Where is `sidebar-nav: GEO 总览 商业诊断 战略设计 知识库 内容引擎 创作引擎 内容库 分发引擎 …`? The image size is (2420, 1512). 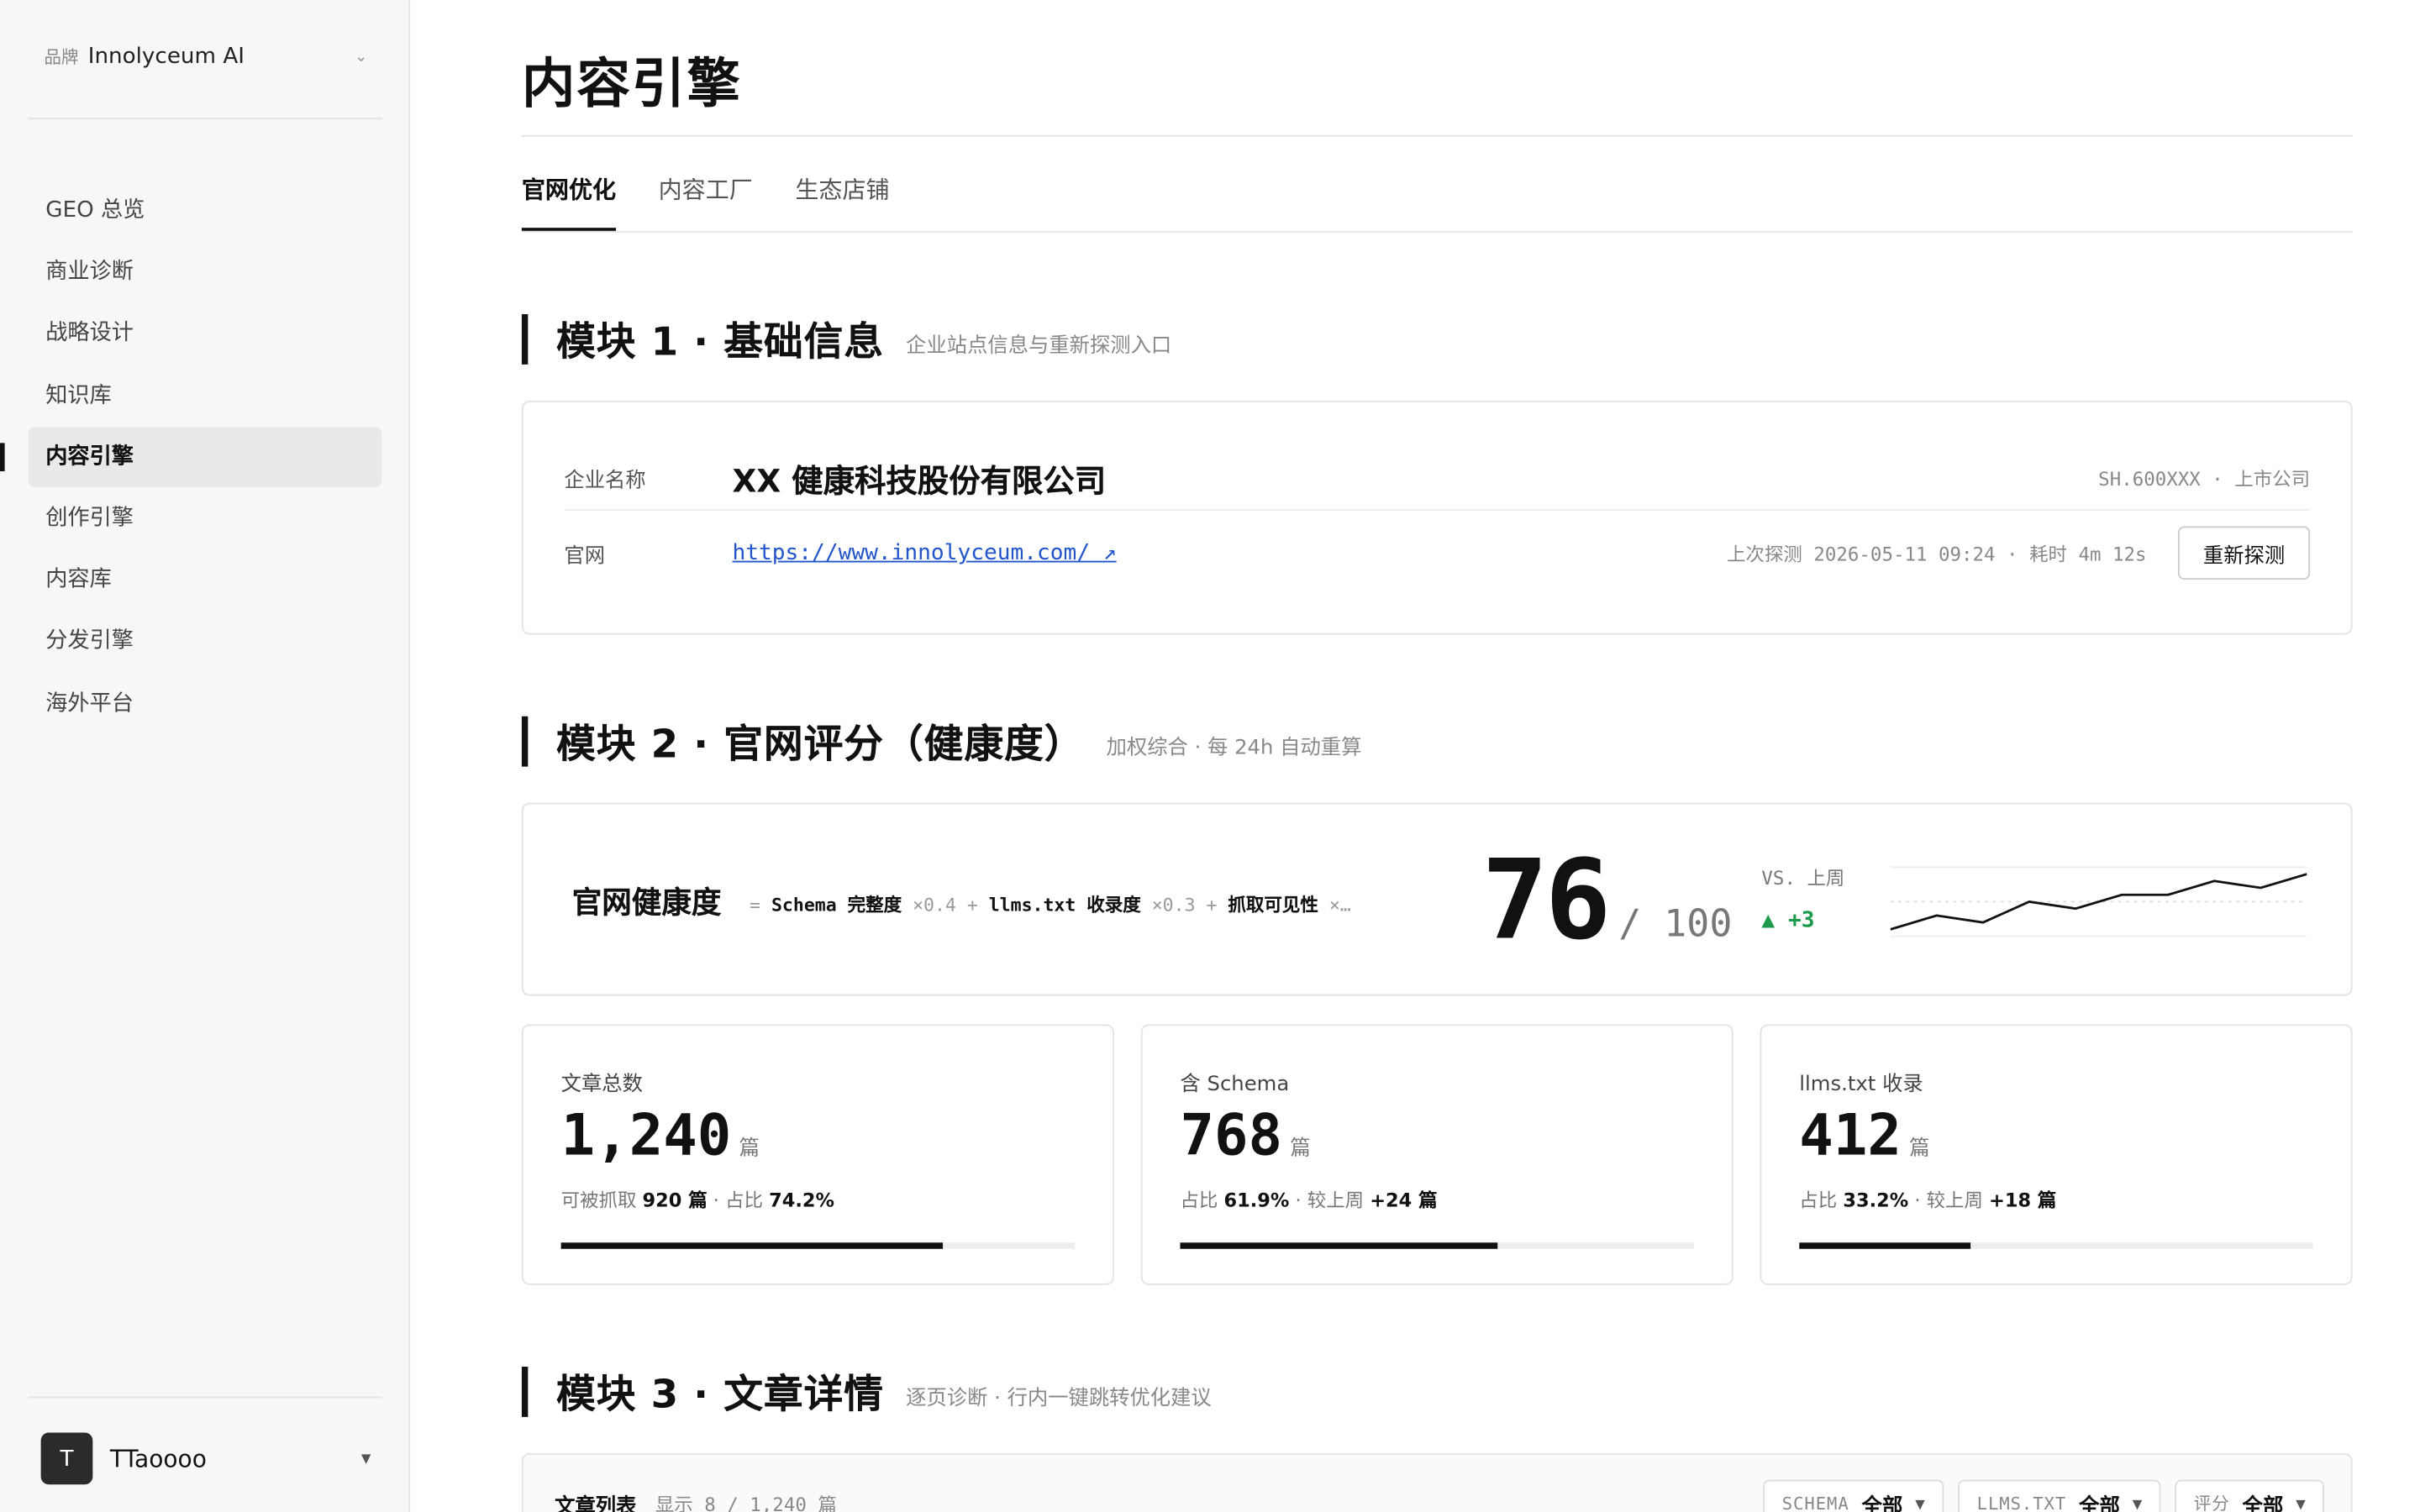 sidebar-nav: GEO 总览 商业诊断 战略设计 知识库 内容引擎 创作引擎 内容库 分发引擎 … is located at coordinates (191, 458).